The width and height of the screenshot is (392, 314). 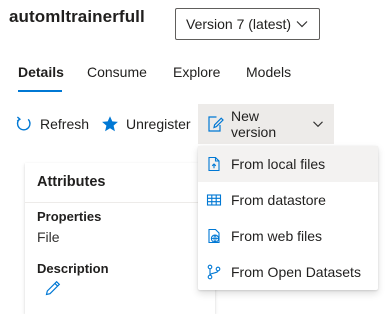 What do you see at coordinates (278, 200) in the screenshot?
I see `menu-item-label: From datastore` at bounding box center [278, 200].